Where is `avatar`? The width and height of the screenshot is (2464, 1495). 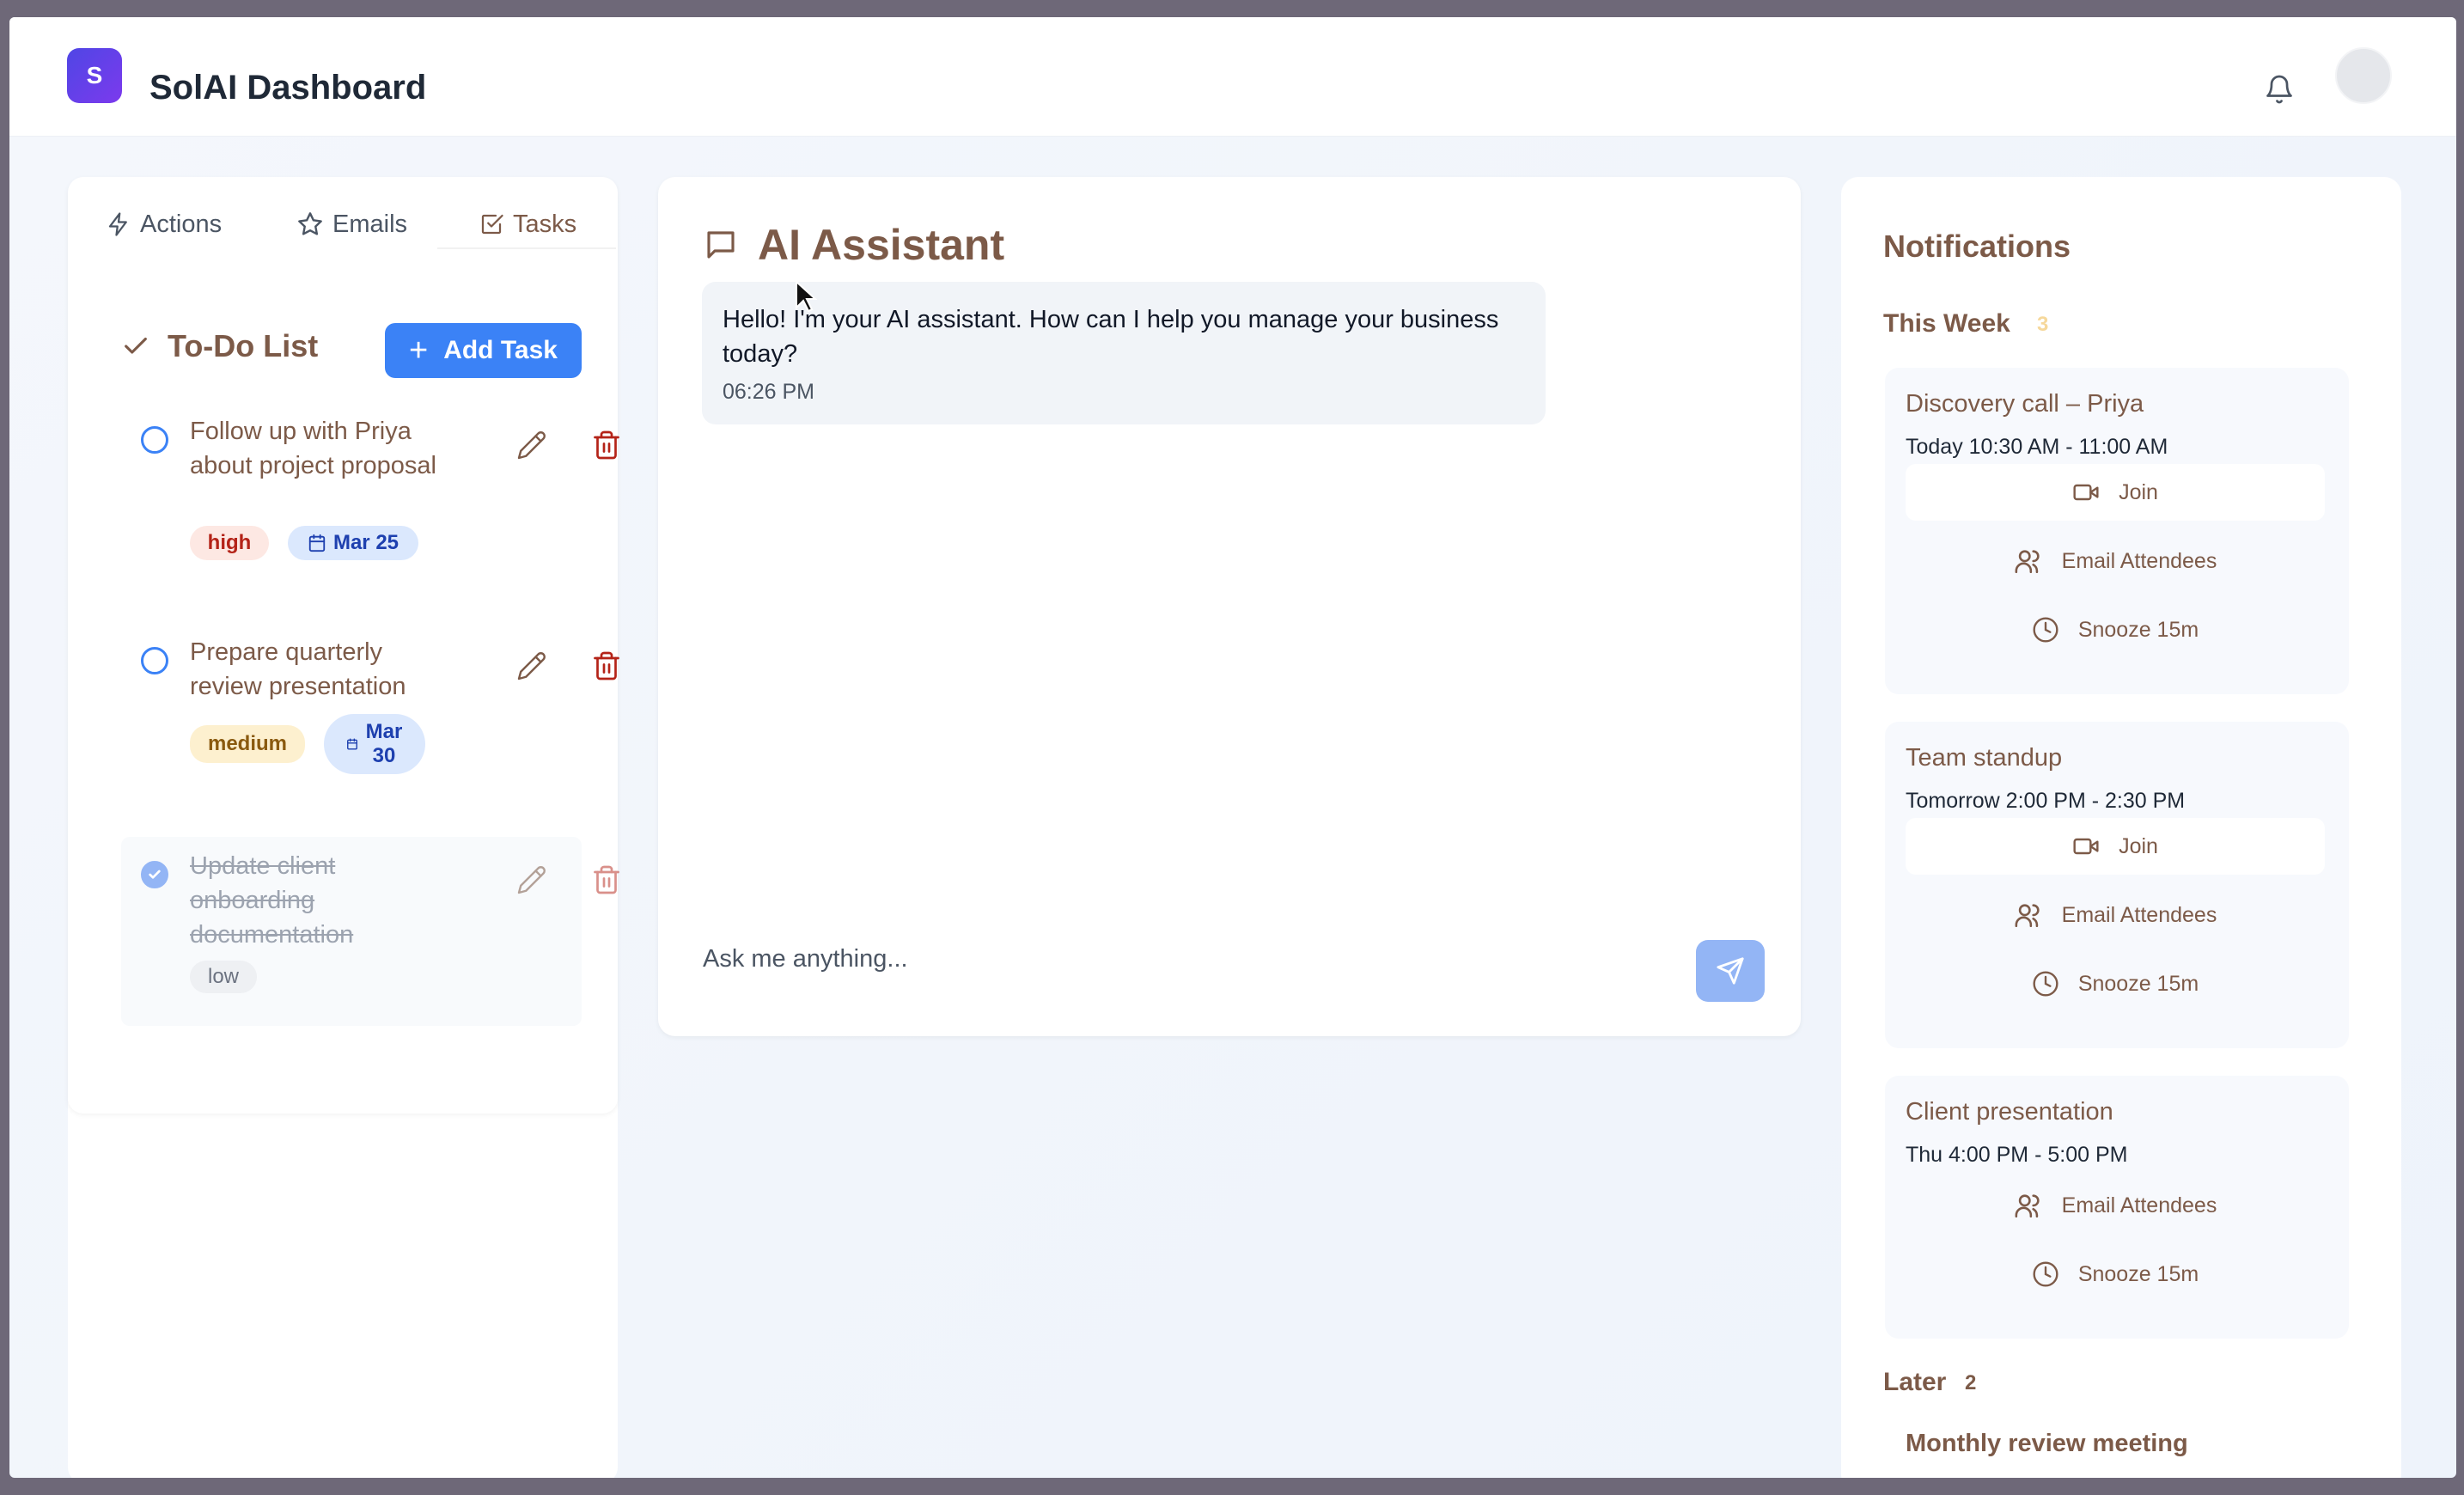 avatar is located at coordinates (2363, 75).